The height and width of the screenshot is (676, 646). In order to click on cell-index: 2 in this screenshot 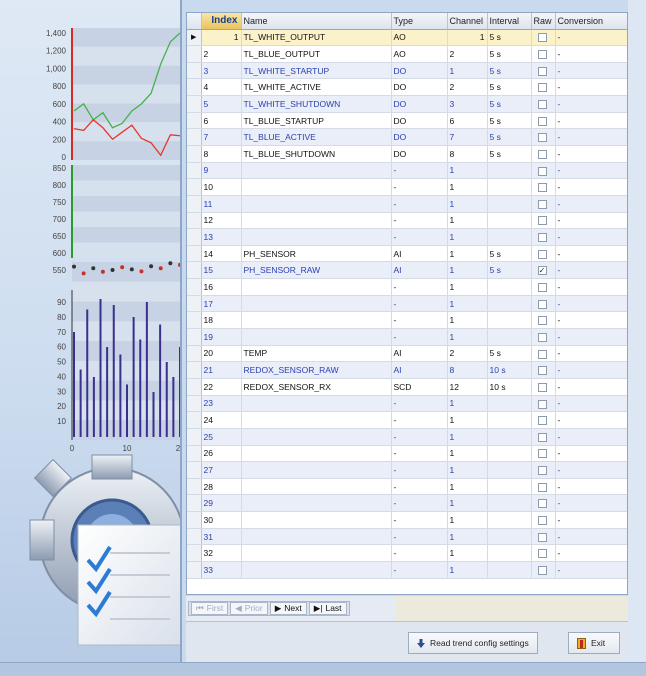, I will do `click(221, 54)`.